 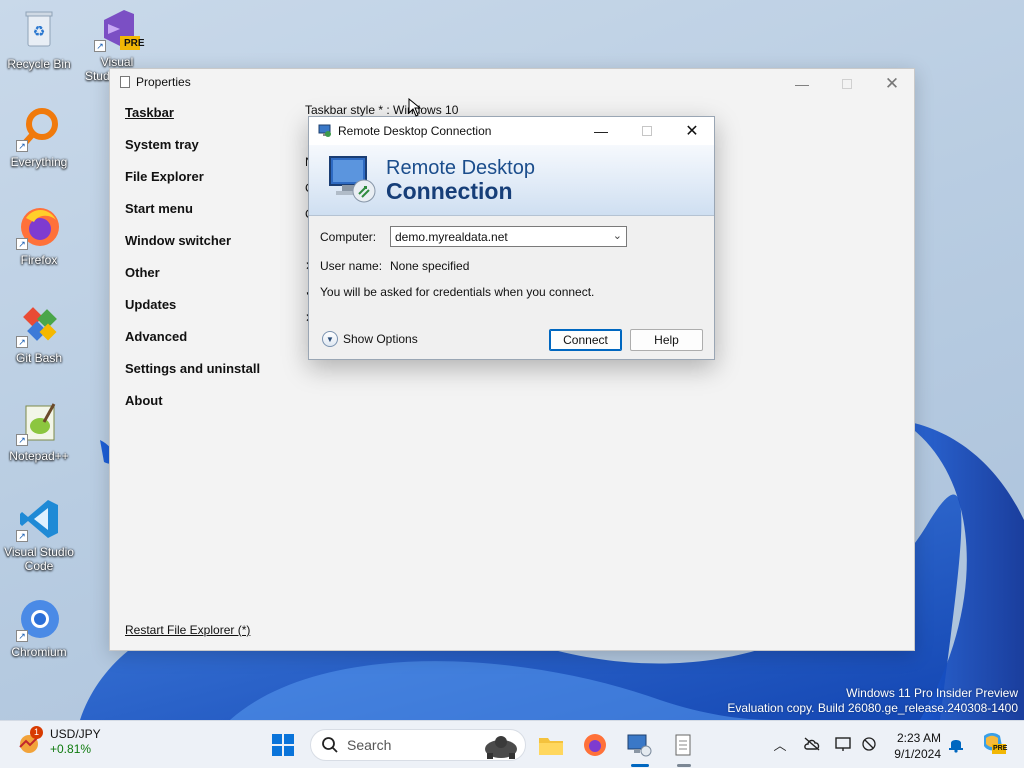 I want to click on desktop-icon-chromium: ↗ Chromium, so click(x=39, y=627).